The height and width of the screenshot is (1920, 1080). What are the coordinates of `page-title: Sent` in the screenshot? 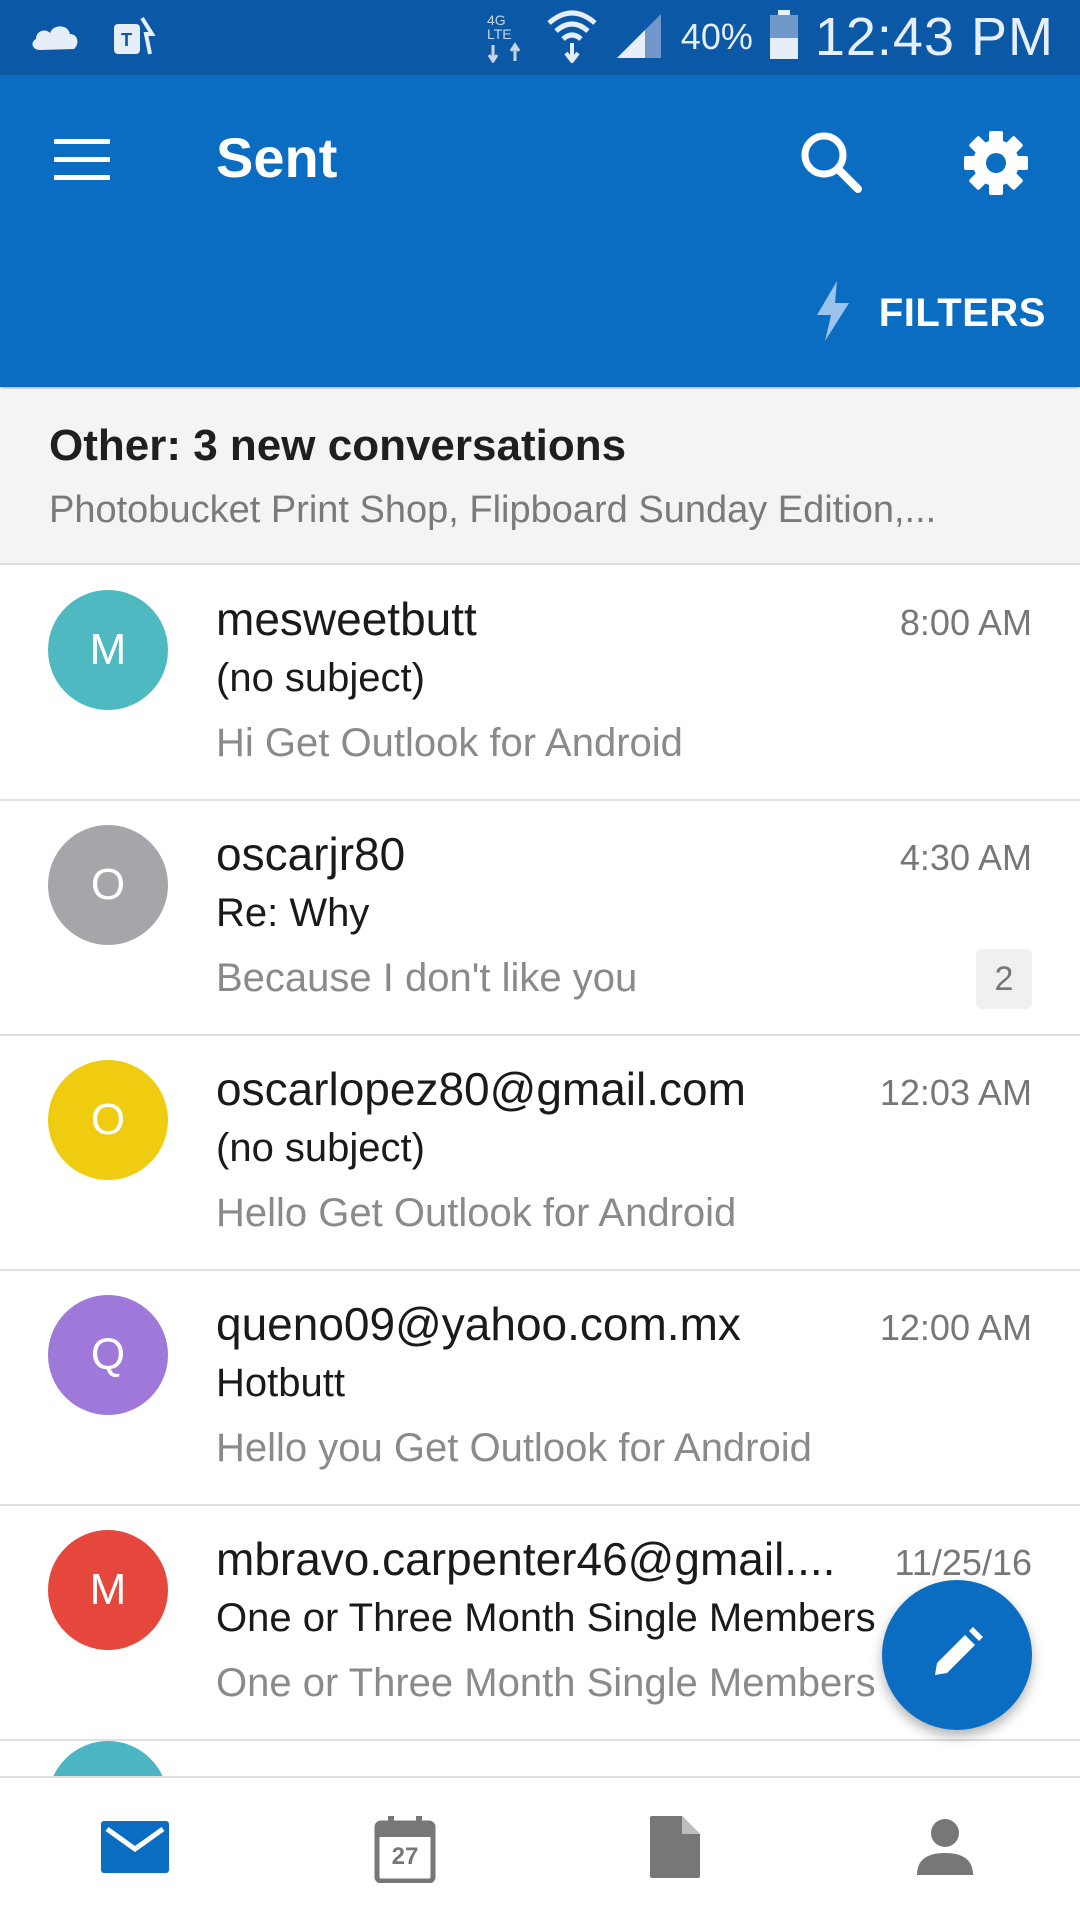 It's located at (277, 157).